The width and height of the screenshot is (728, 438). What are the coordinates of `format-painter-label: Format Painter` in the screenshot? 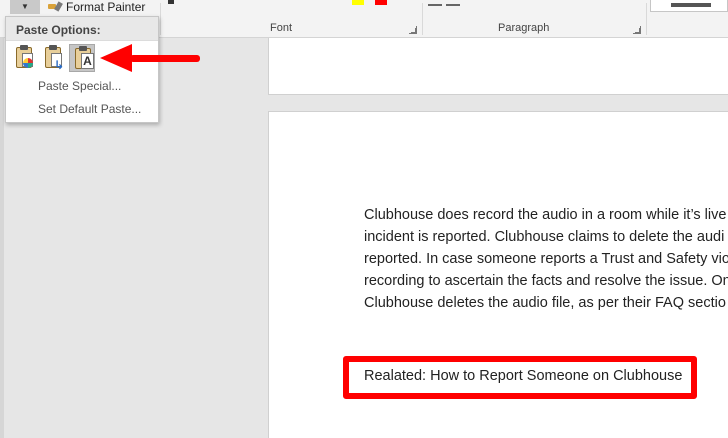 It's located at (106, 7).